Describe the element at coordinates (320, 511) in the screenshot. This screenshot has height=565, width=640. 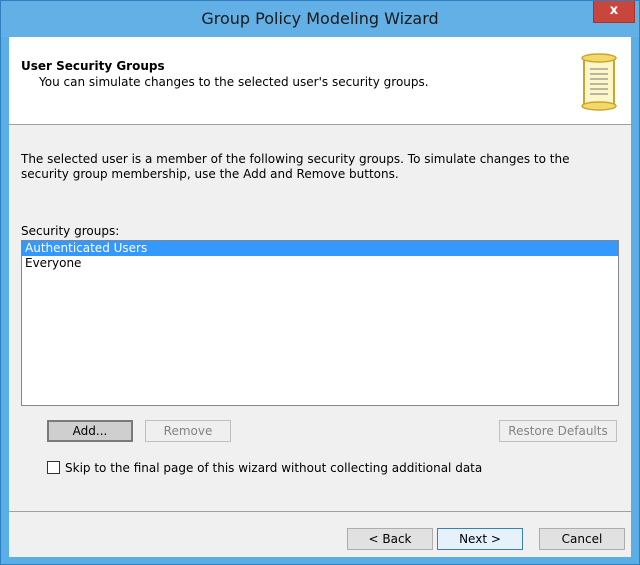
I see `footer-divider` at that location.